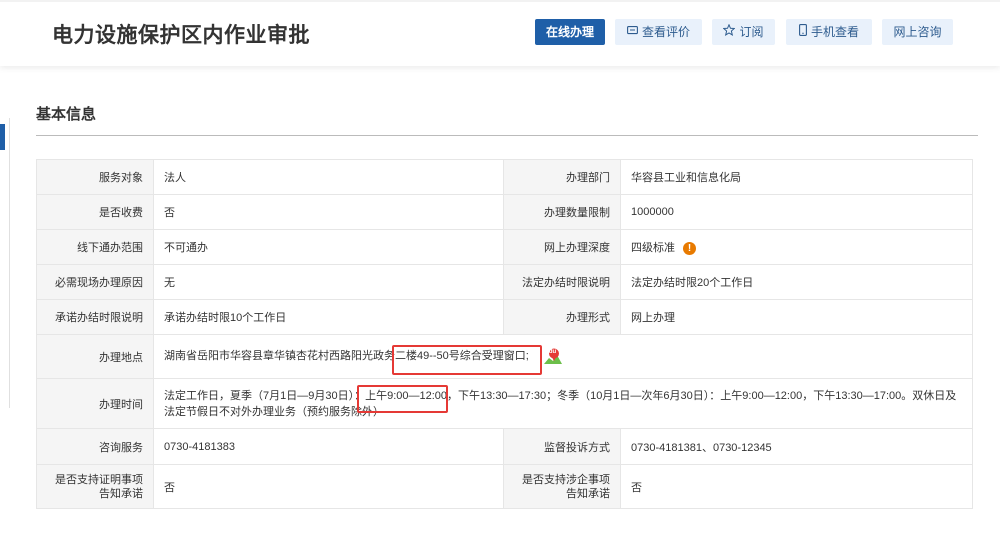  Describe the element at coordinates (729, 33) in the screenshot. I see `star-icon` at that location.